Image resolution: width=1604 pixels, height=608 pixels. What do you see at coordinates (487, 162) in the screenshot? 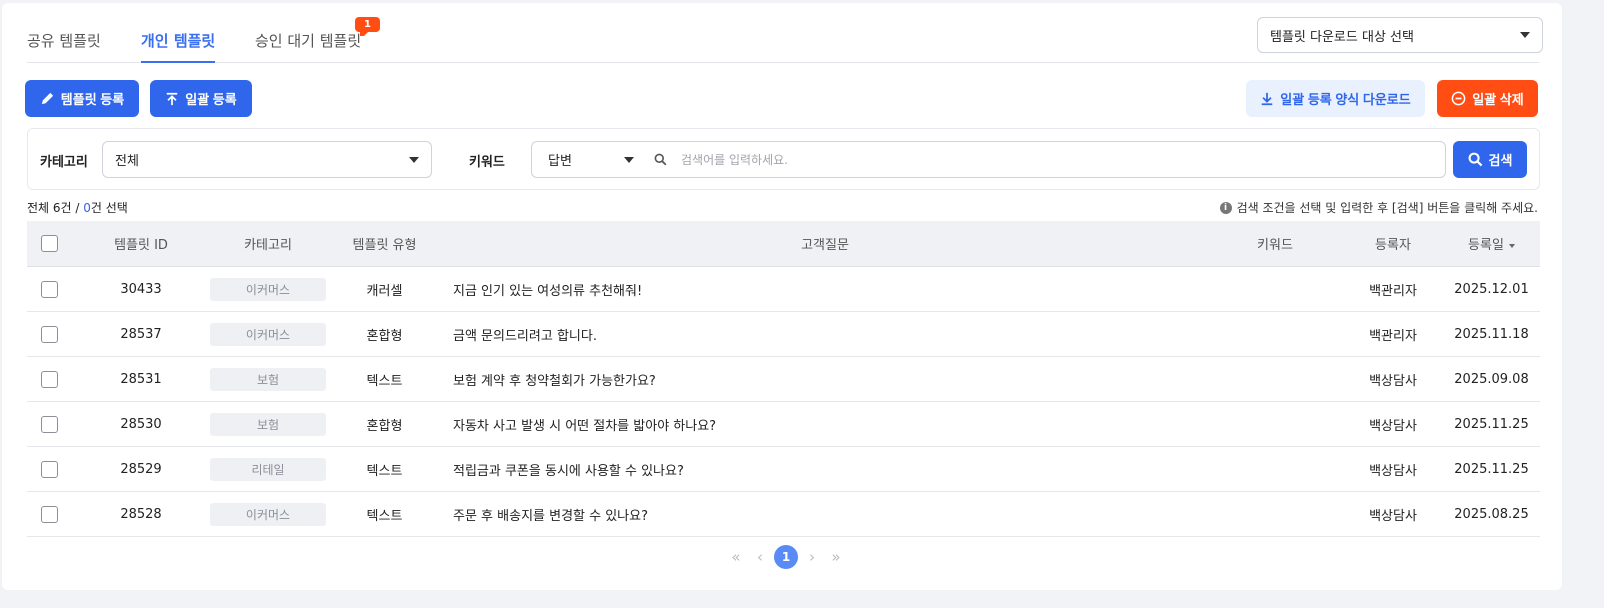
I see `keyword-label: 키워드` at bounding box center [487, 162].